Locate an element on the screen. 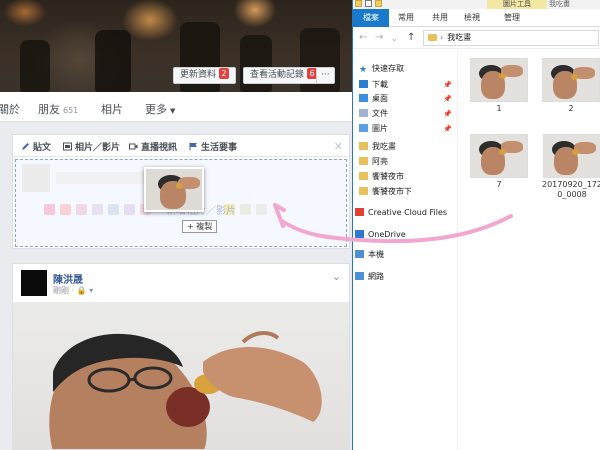  update-info-button: 更新資料 2 is located at coordinates (205, 75).